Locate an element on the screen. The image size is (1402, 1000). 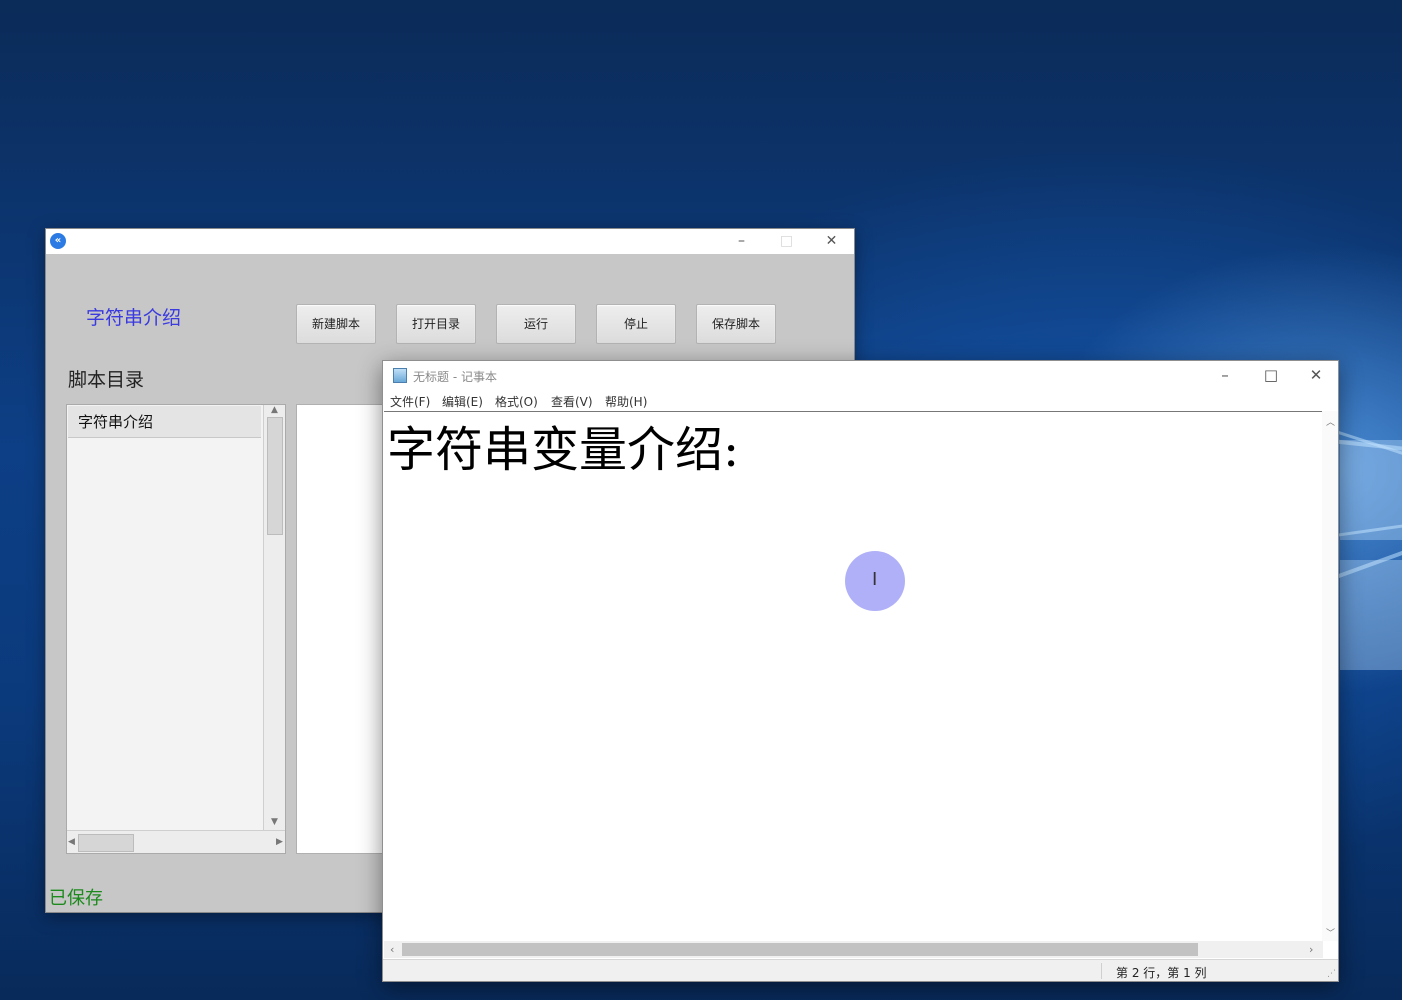
scroll-up-icon: ︿ is located at coordinates (1330, 421).